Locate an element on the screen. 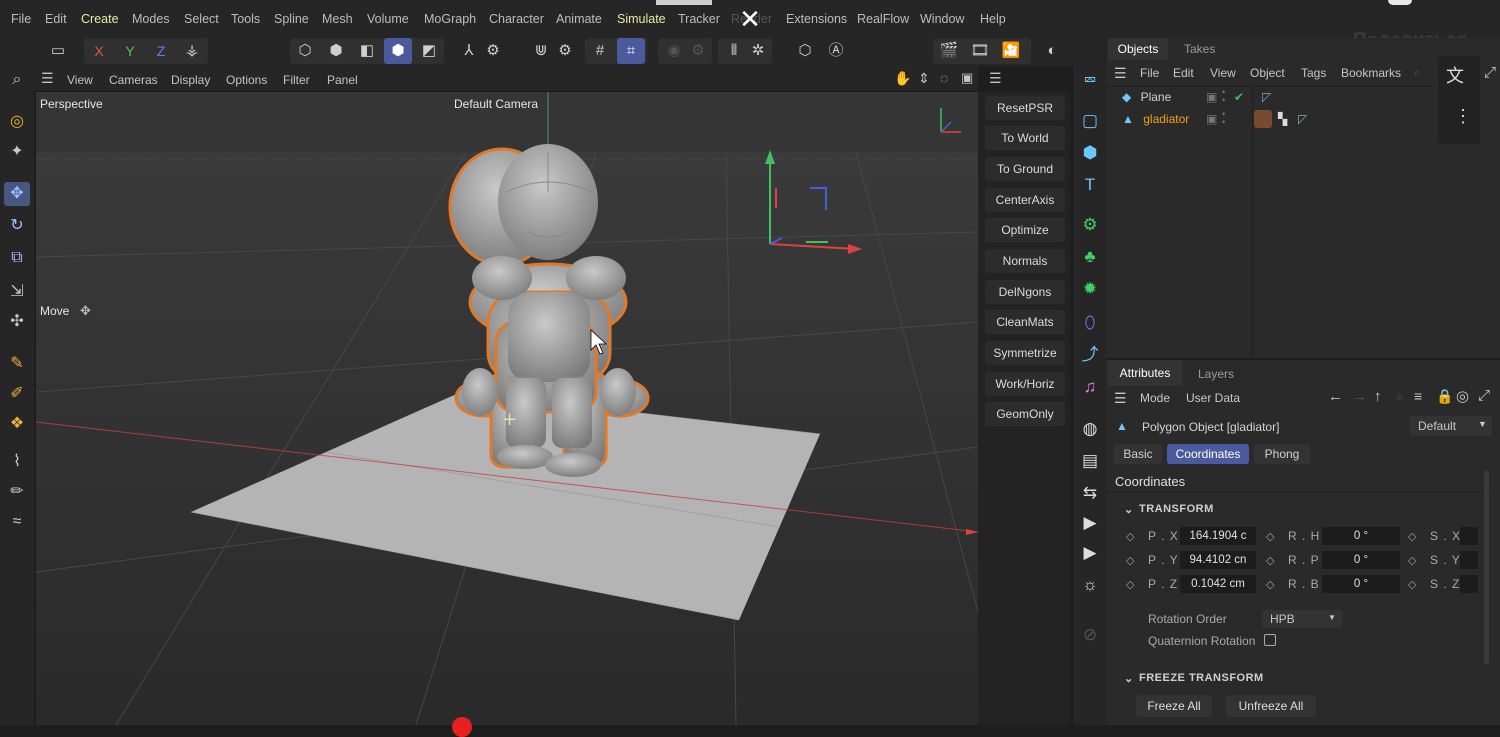 This screenshot has height=737, width=1500. viewport-menu-filter: Filter is located at coordinates (296, 80).